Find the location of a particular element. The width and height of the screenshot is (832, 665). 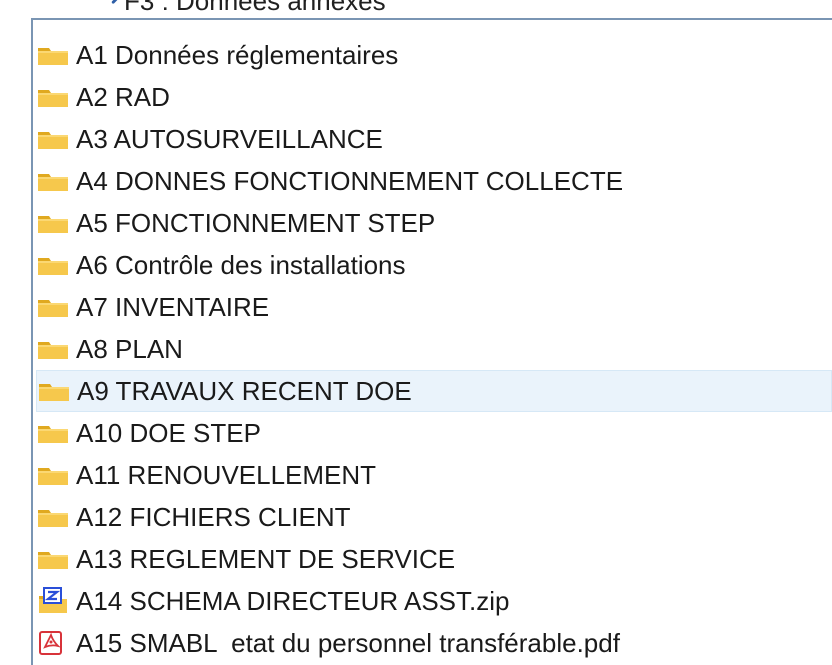

file-list-item: A14 SCHEMA DIRECTEUR ASST.zip is located at coordinates (434, 601).